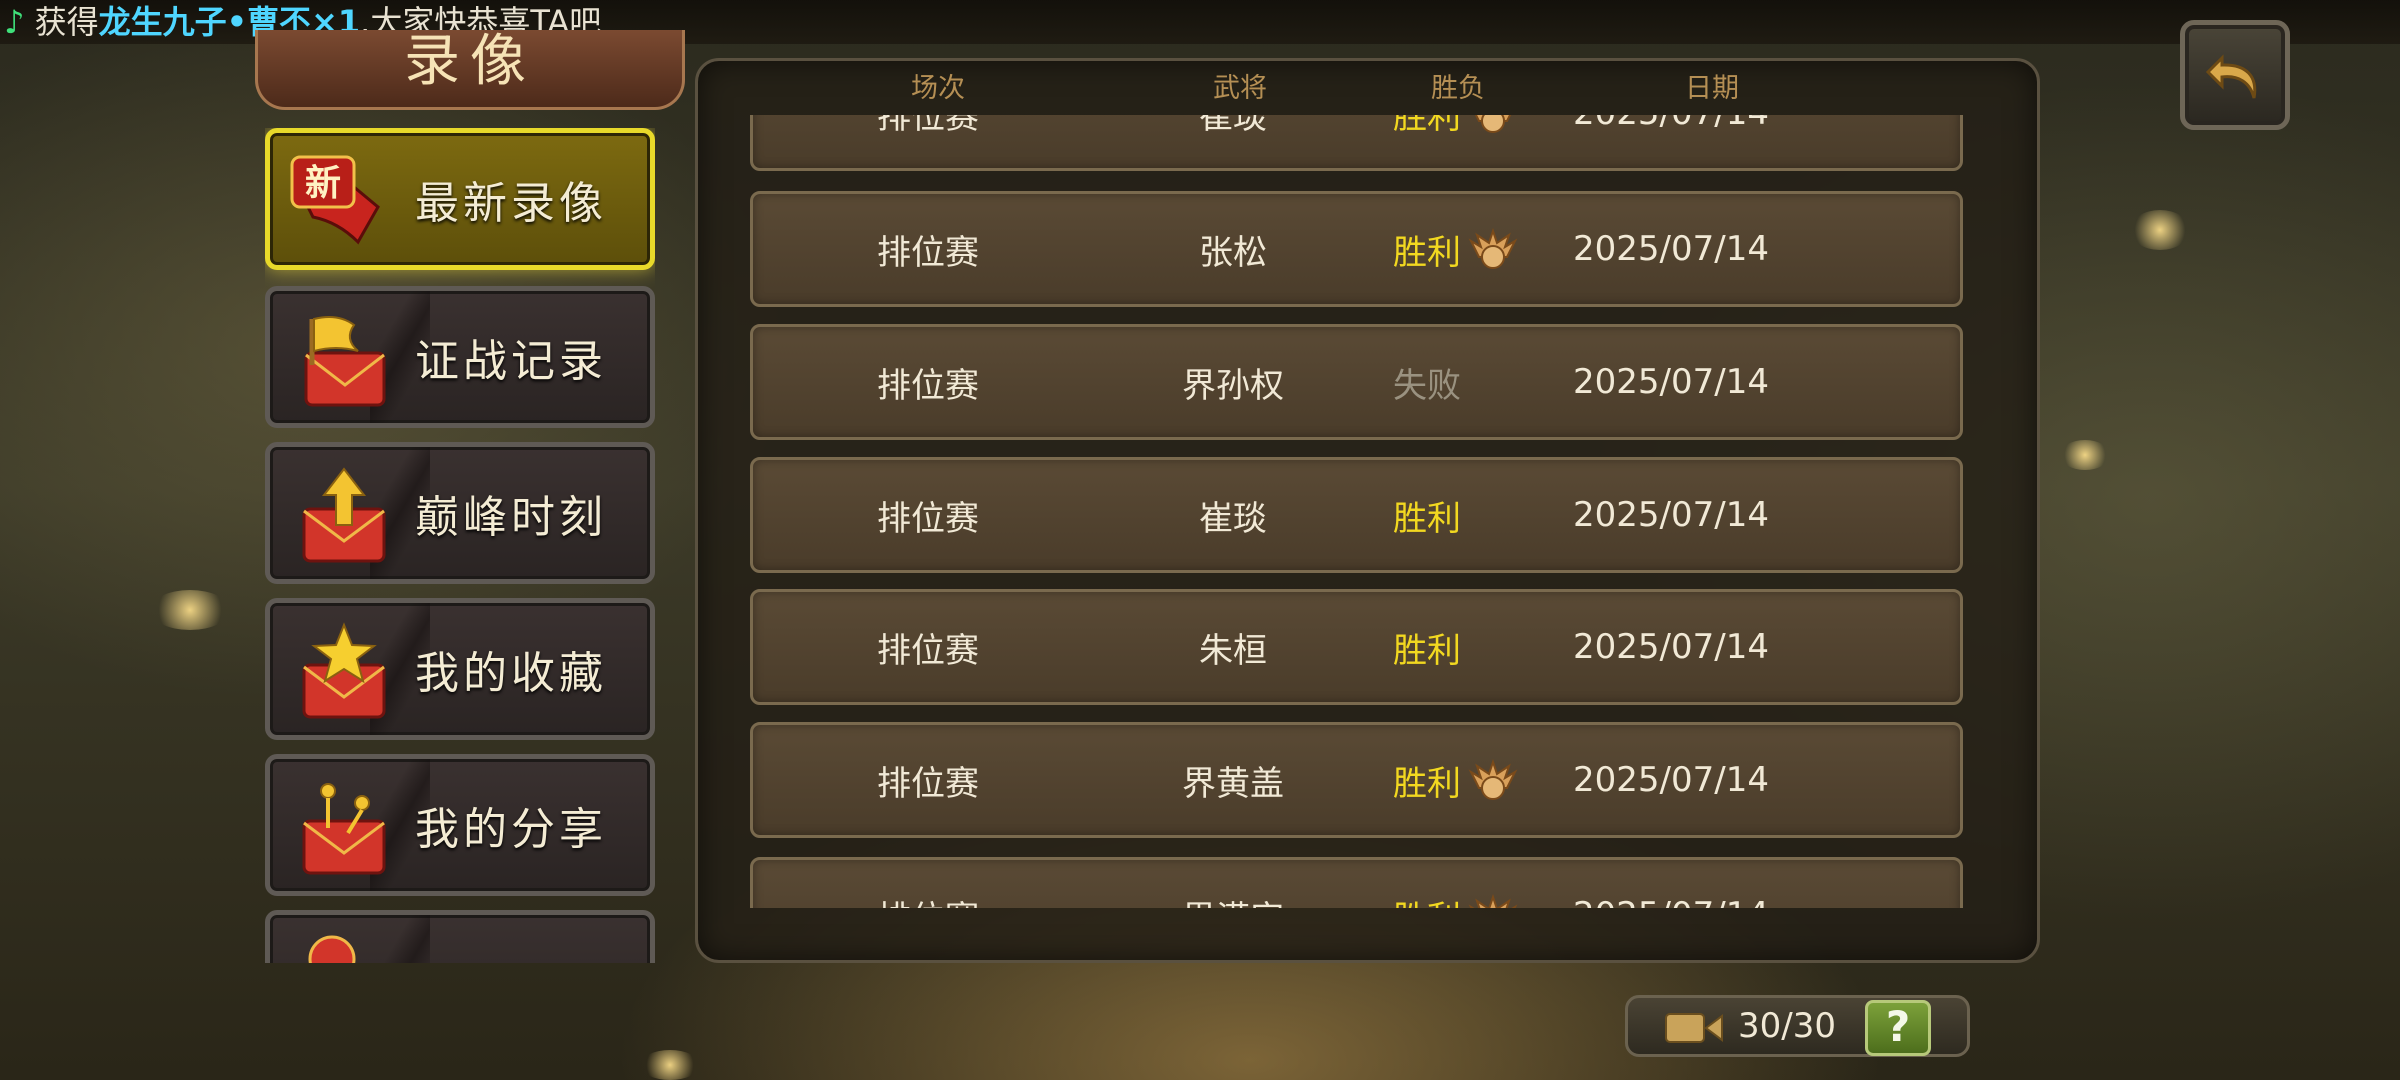 This screenshot has height=1080, width=2400. Describe the element at coordinates (1458, 88) in the screenshot. I see `column-header-result: 胜负` at that location.